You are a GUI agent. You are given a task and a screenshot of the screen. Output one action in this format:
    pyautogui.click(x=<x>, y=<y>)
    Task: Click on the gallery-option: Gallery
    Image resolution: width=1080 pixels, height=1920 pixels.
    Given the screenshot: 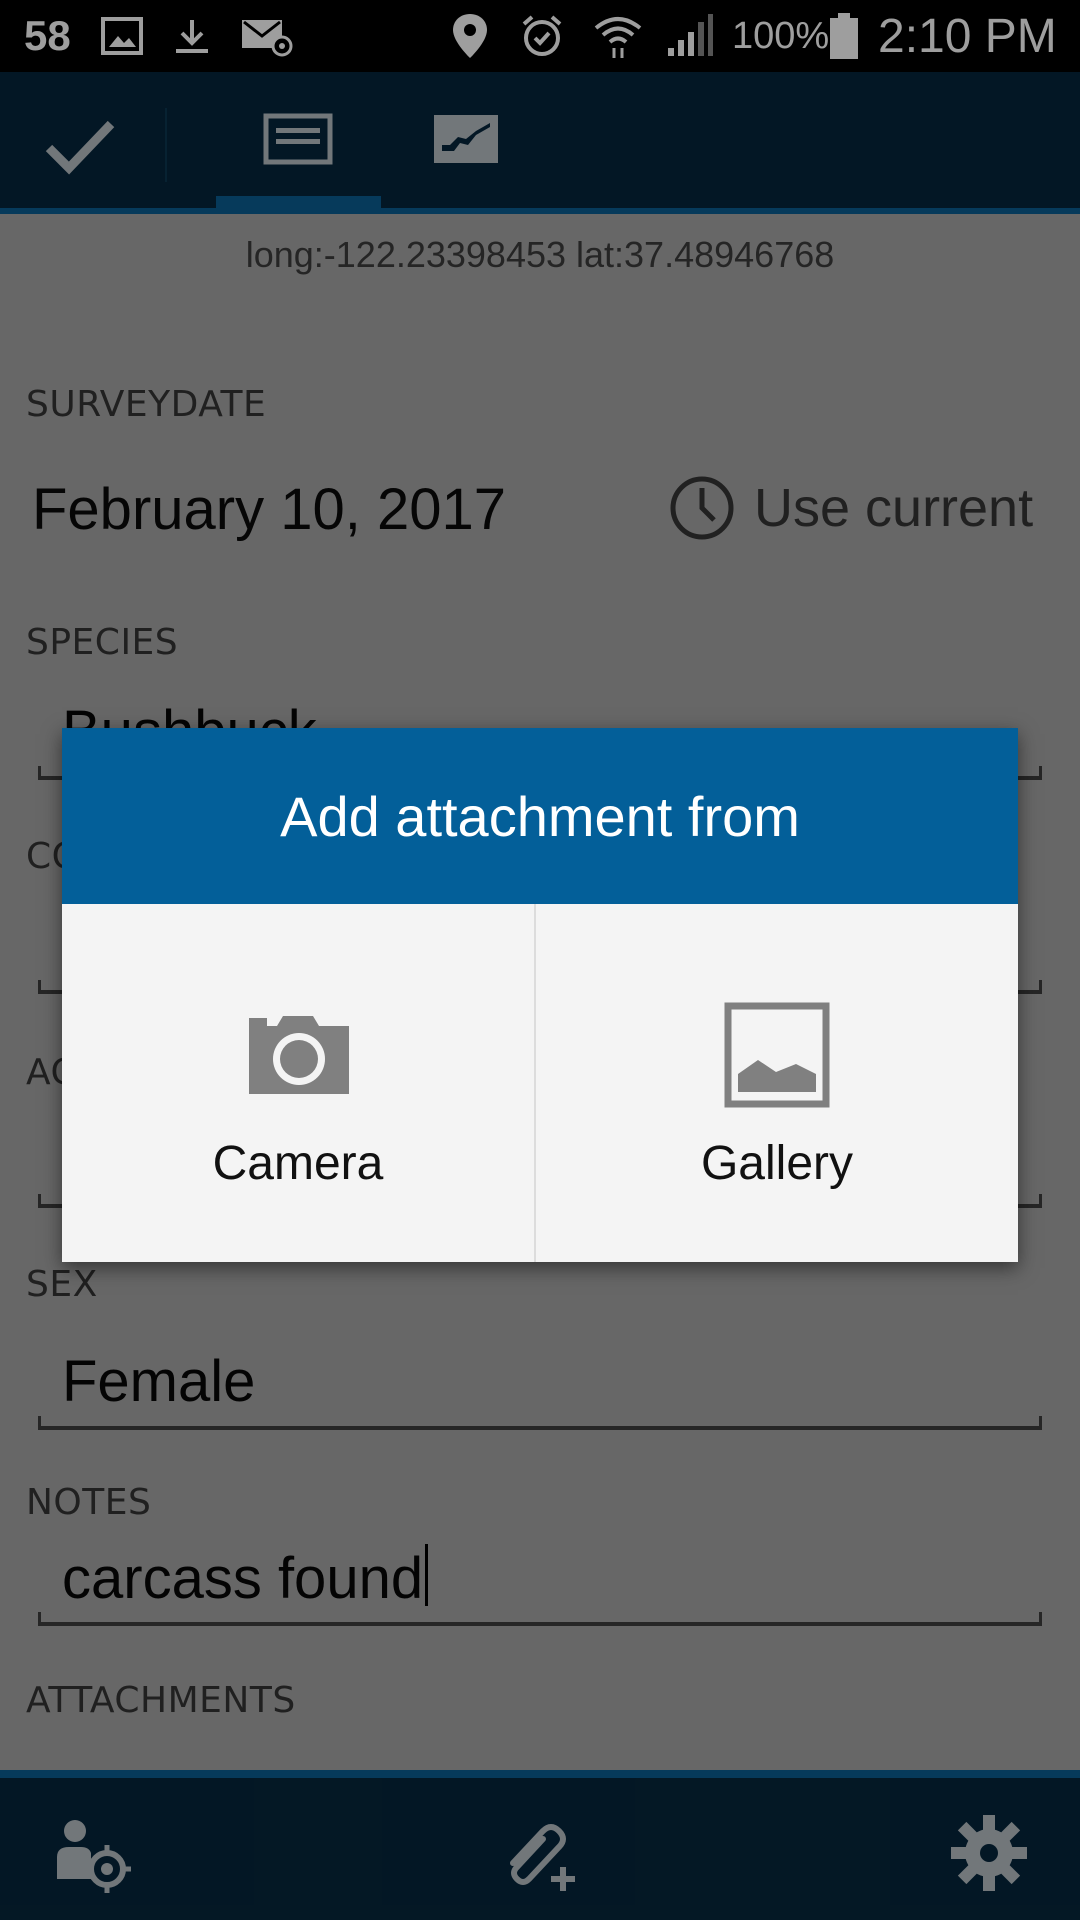 What is the action you would take?
    pyautogui.click(x=777, y=1083)
    